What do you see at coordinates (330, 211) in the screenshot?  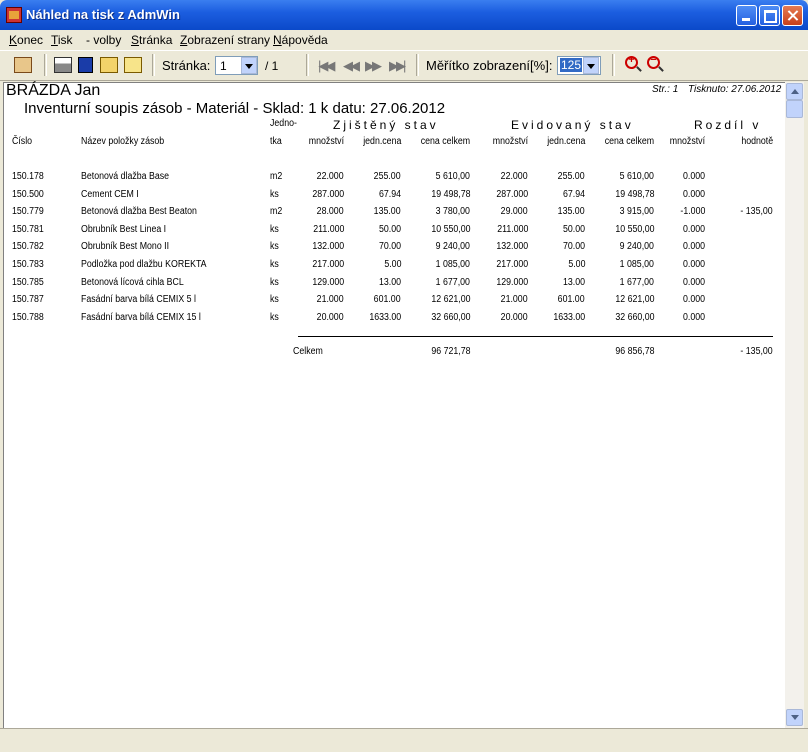 I see `cell-f-mn: 28.000` at bounding box center [330, 211].